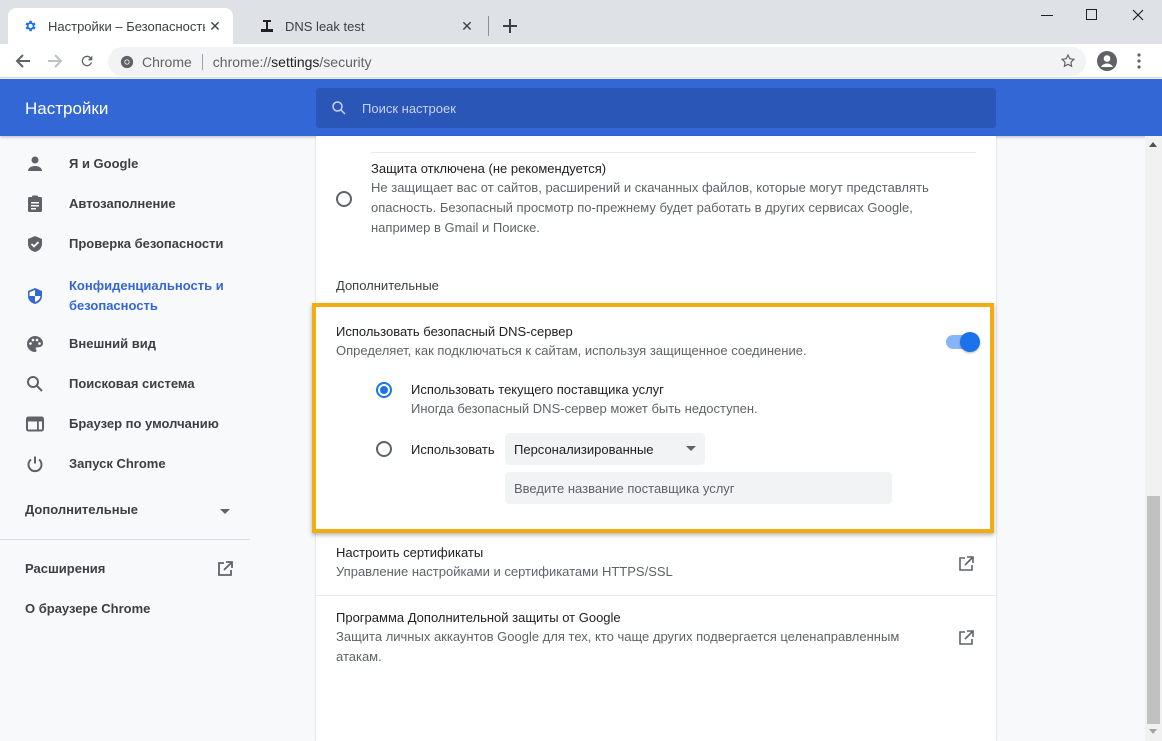 The image size is (1162, 741). I want to click on page-title: Настройки, so click(67, 108).